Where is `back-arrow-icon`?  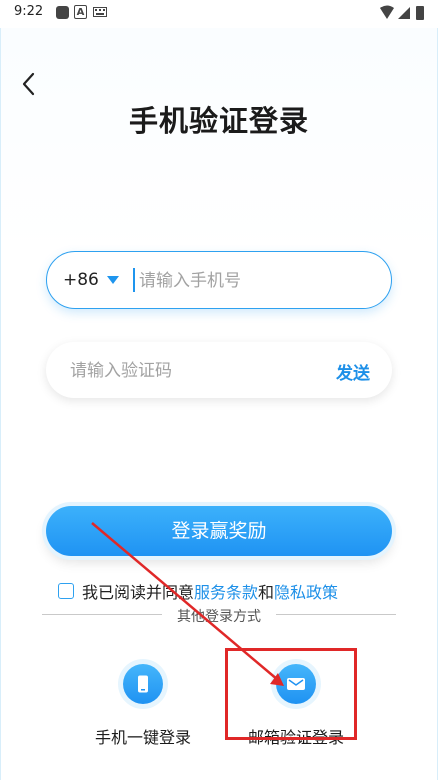
back-arrow-icon is located at coordinates (29, 84).